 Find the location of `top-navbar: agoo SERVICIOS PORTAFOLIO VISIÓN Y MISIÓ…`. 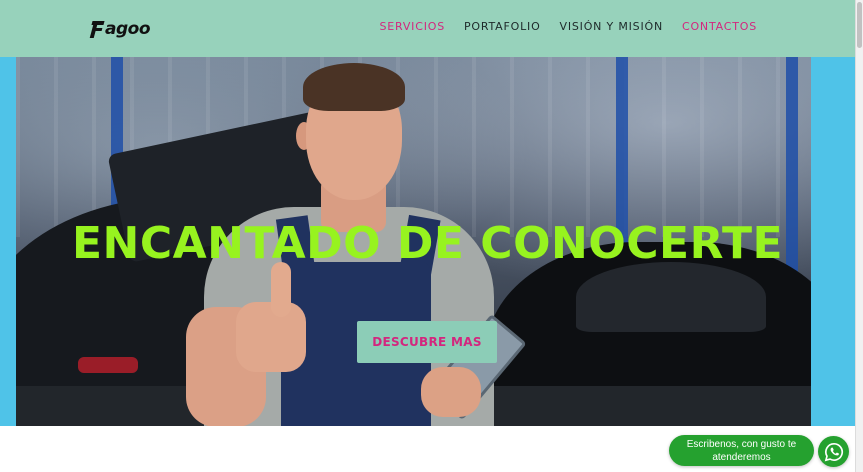

top-navbar: agoo SERVICIOS PORTAFOLIO VISIÓN Y MISIÓ… is located at coordinates (427, 28).